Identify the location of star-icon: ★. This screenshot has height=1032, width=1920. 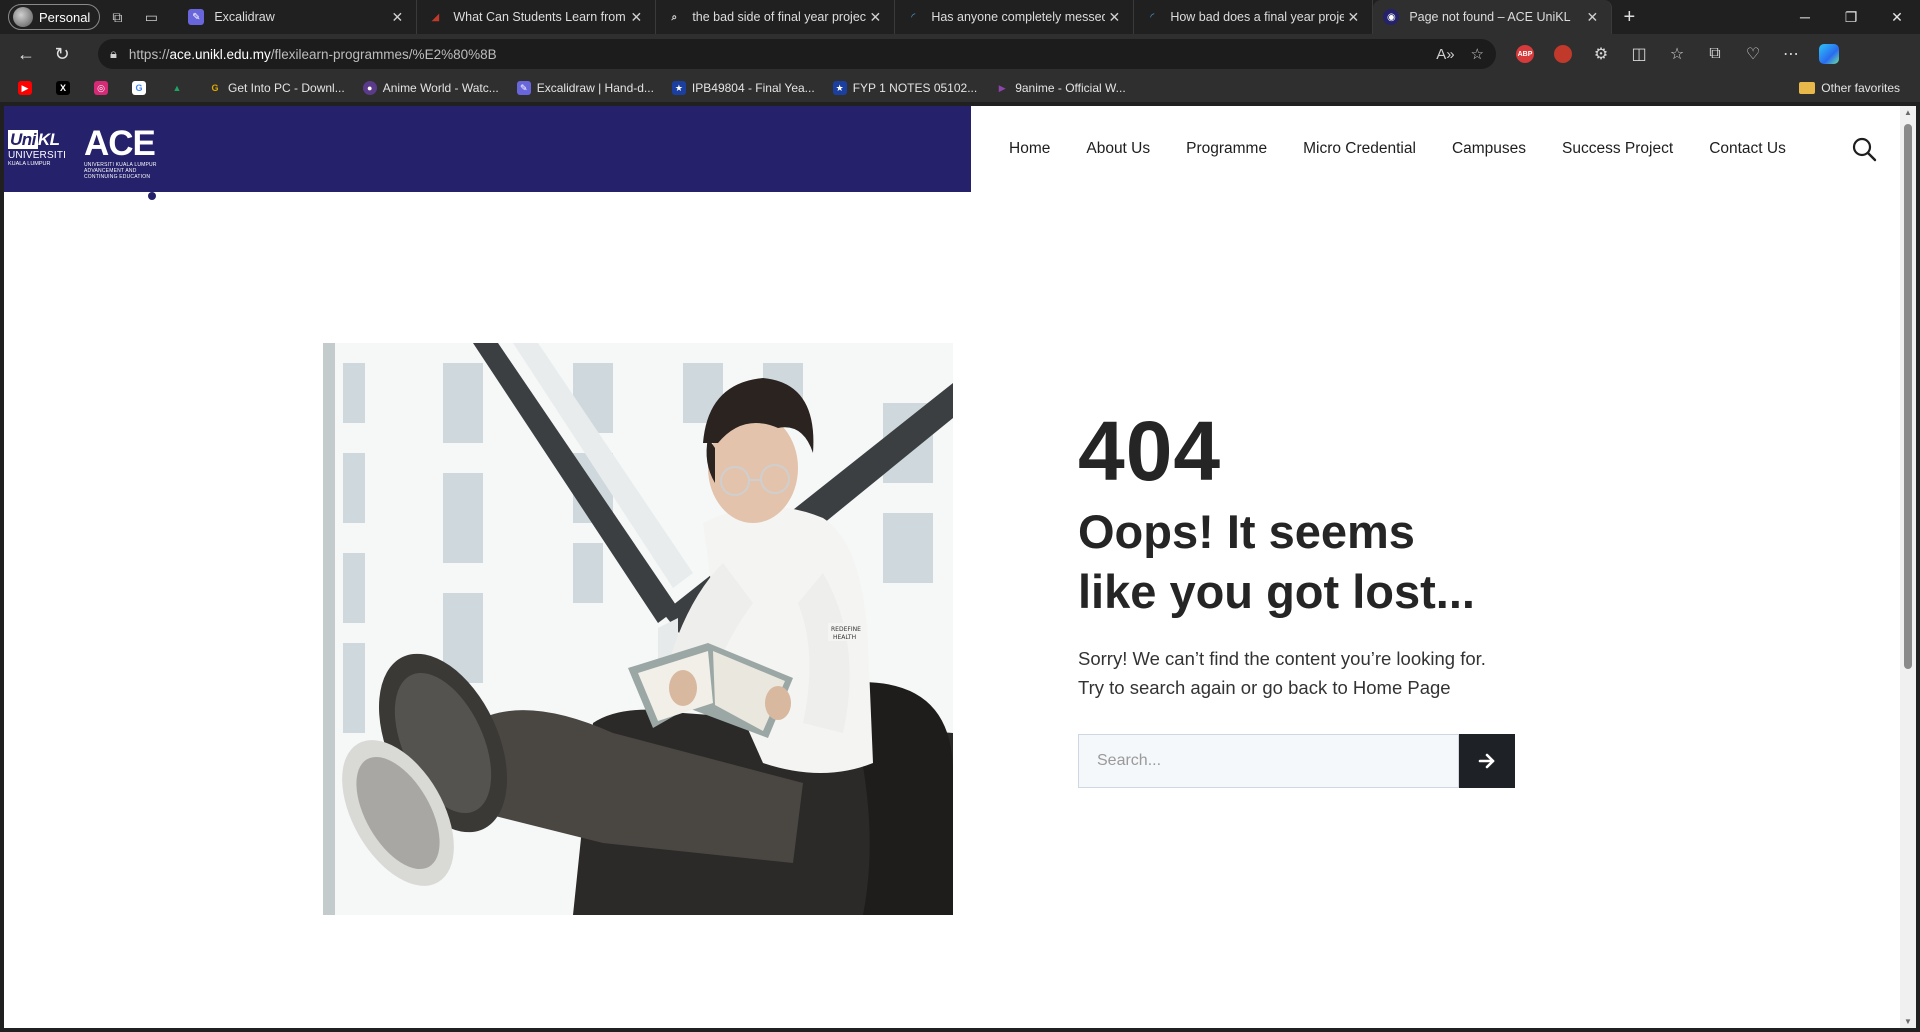
(678, 88).